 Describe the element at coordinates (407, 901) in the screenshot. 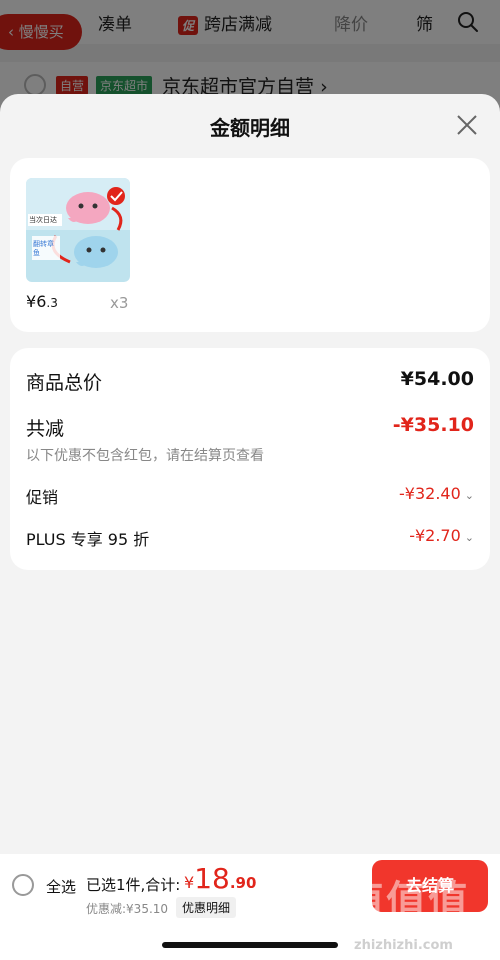

I see `watermark-logo: 值值值` at that location.